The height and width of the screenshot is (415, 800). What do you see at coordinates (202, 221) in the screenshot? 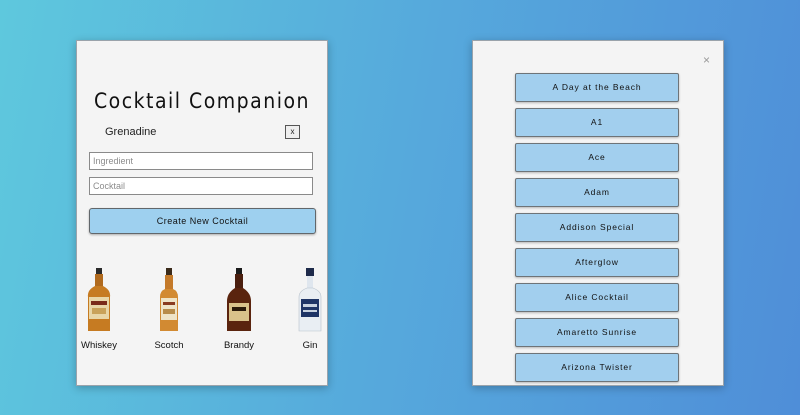
I see `create-cocktail-button: Create New Cocktail` at bounding box center [202, 221].